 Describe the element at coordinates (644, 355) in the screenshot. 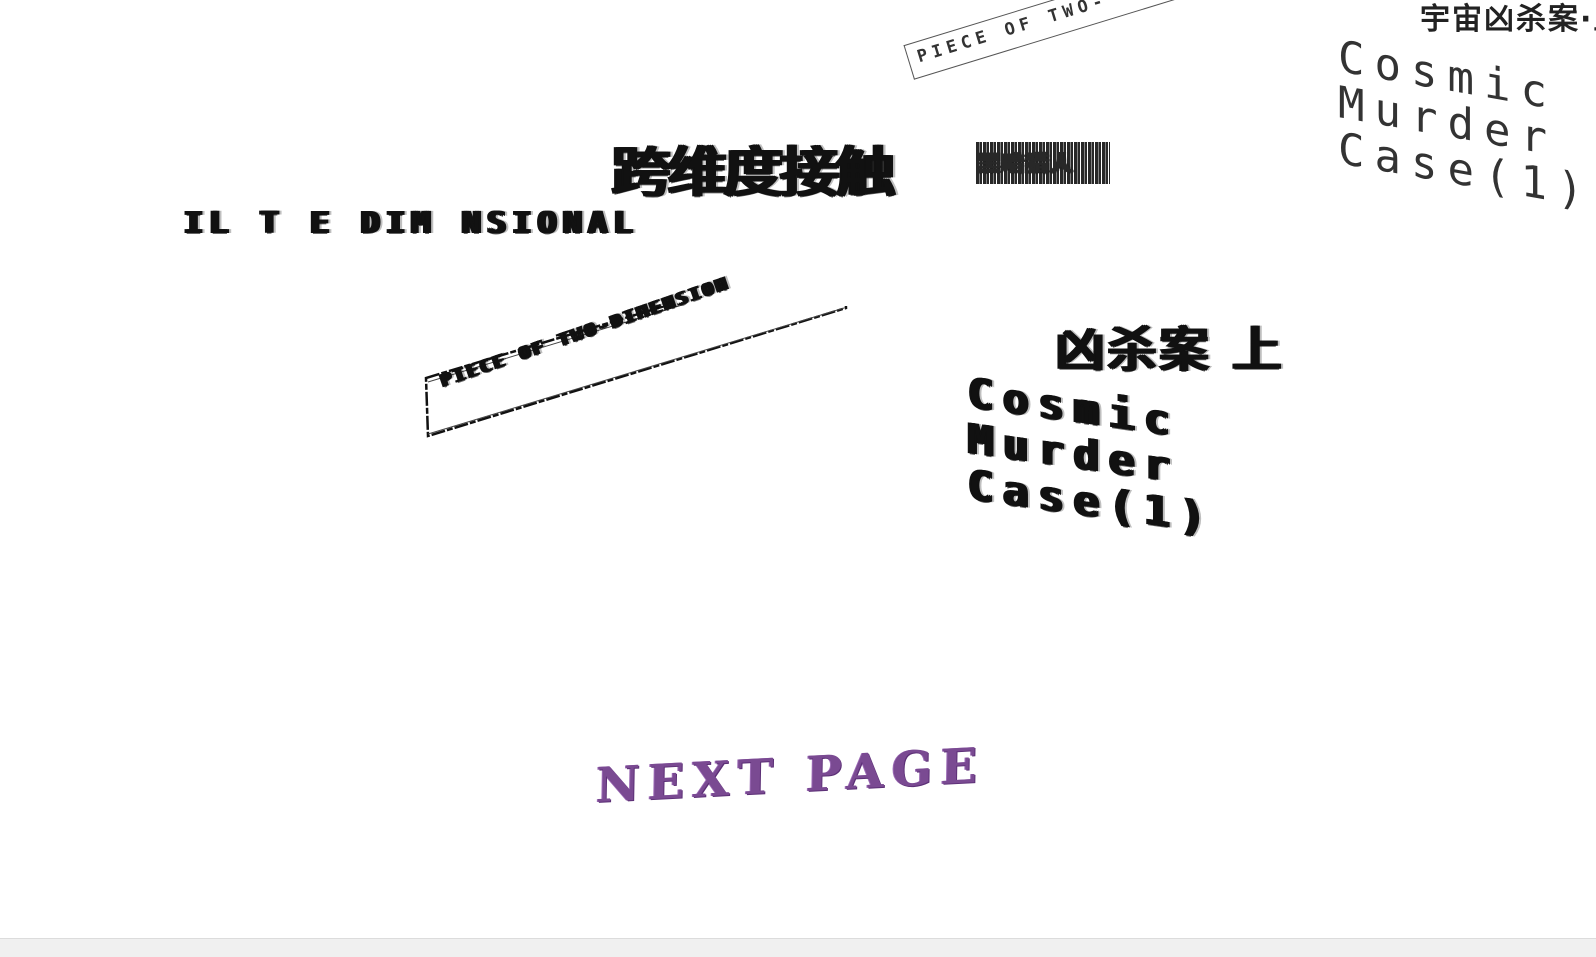

I see `glitched-banner: PIECE OF TWO-DIMENSION` at that location.